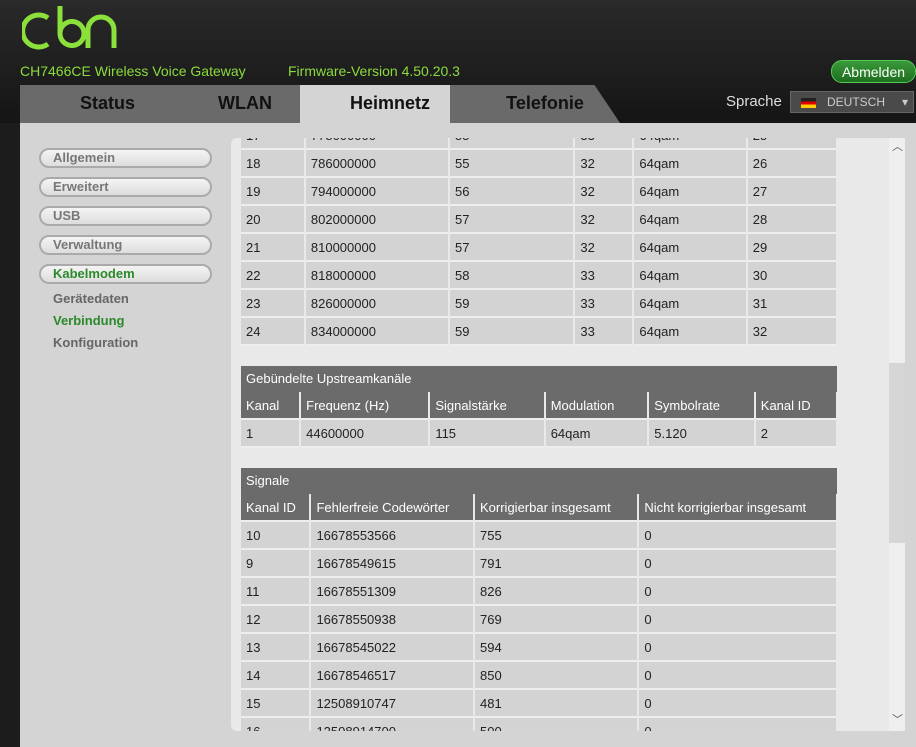 Image resolution: width=916 pixels, height=747 pixels. I want to click on upstream-title: Gebündelte Upstreamkanäle, so click(539, 379).